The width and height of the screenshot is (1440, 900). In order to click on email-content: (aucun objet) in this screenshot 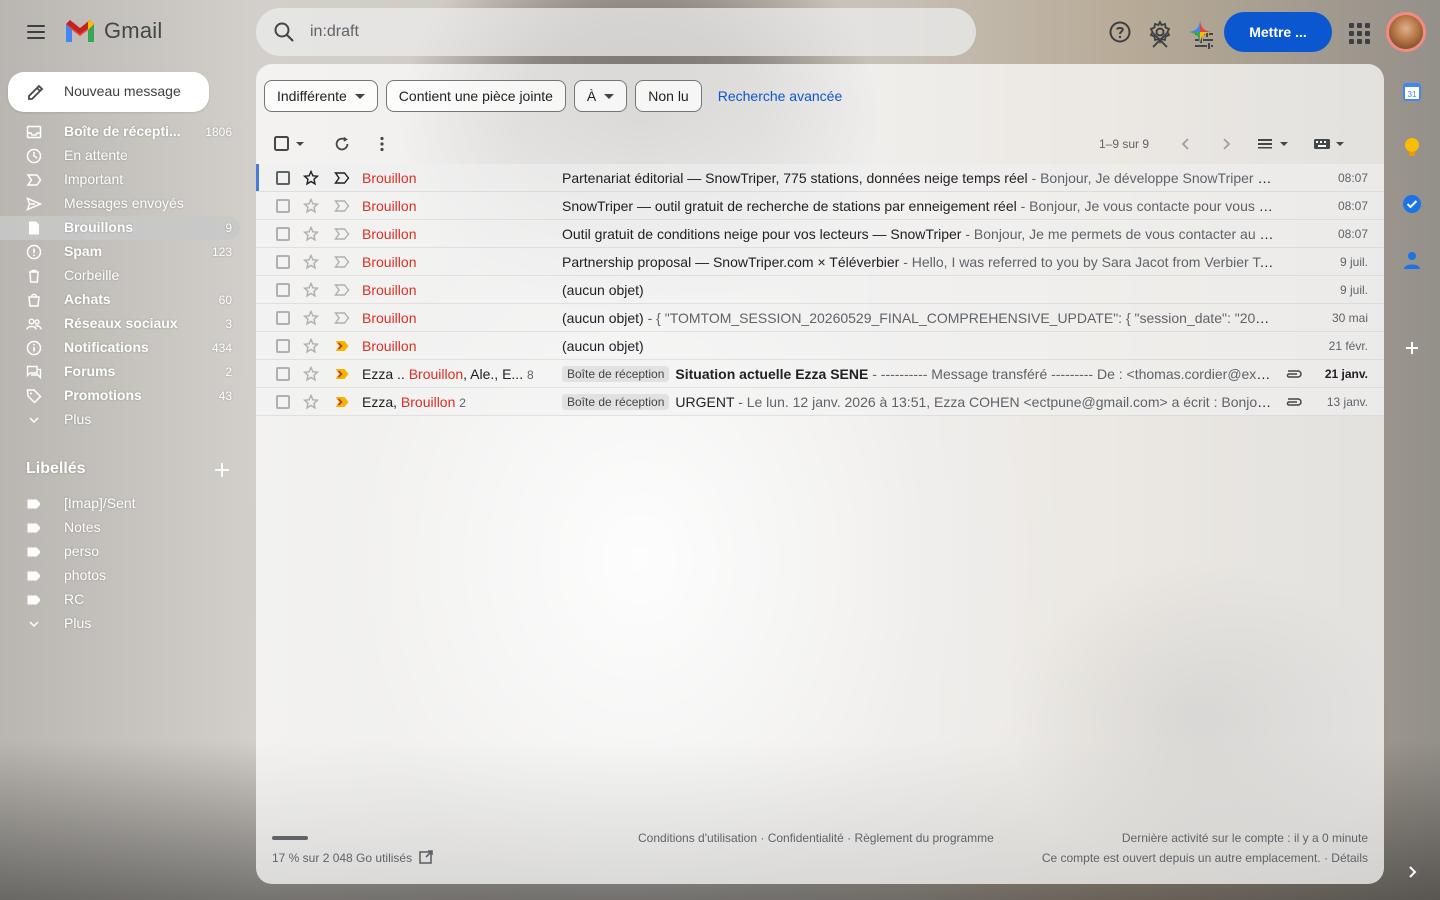, I will do `click(918, 346)`.